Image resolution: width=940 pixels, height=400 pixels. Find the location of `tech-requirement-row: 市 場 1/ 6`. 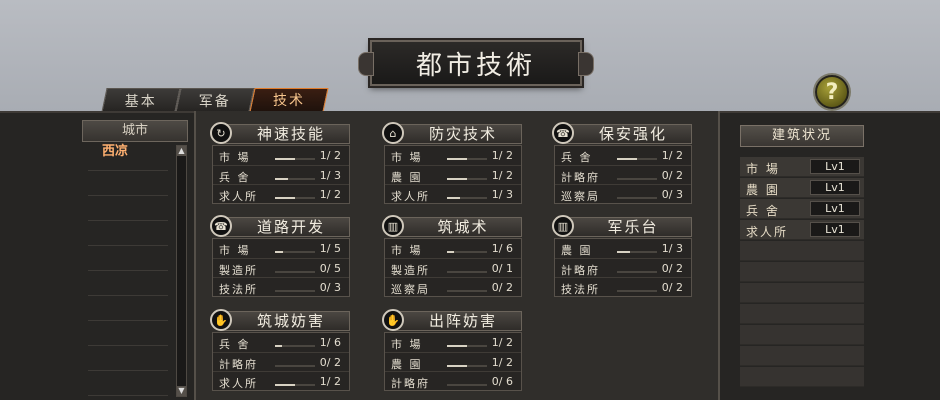

tech-requirement-row: 市 場 1/ 6 is located at coordinates (453, 248).